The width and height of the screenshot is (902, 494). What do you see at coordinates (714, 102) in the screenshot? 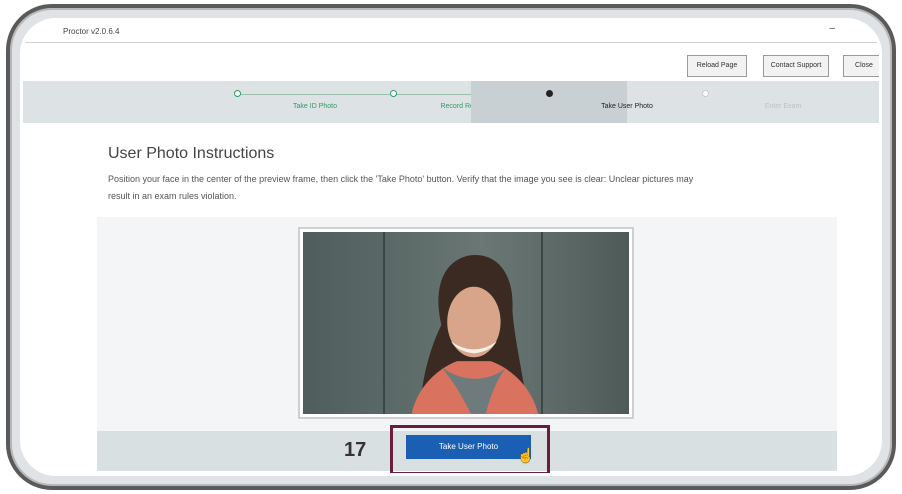
I see `step-enter-exam: Enter Exam` at bounding box center [714, 102].